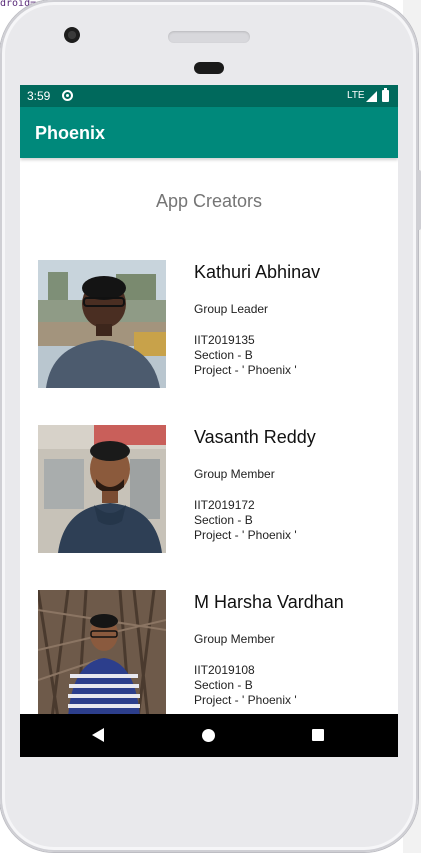  Describe the element at coordinates (209, 96) in the screenshot. I see `status-bar: 3:59 LTE` at that location.